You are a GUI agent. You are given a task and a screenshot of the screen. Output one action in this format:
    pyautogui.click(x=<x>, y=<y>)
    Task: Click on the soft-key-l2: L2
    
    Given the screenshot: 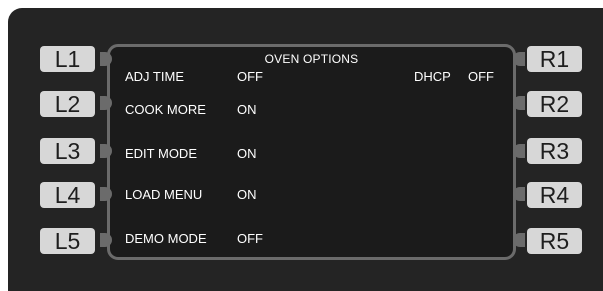 What is the action you would take?
    pyautogui.click(x=67, y=104)
    